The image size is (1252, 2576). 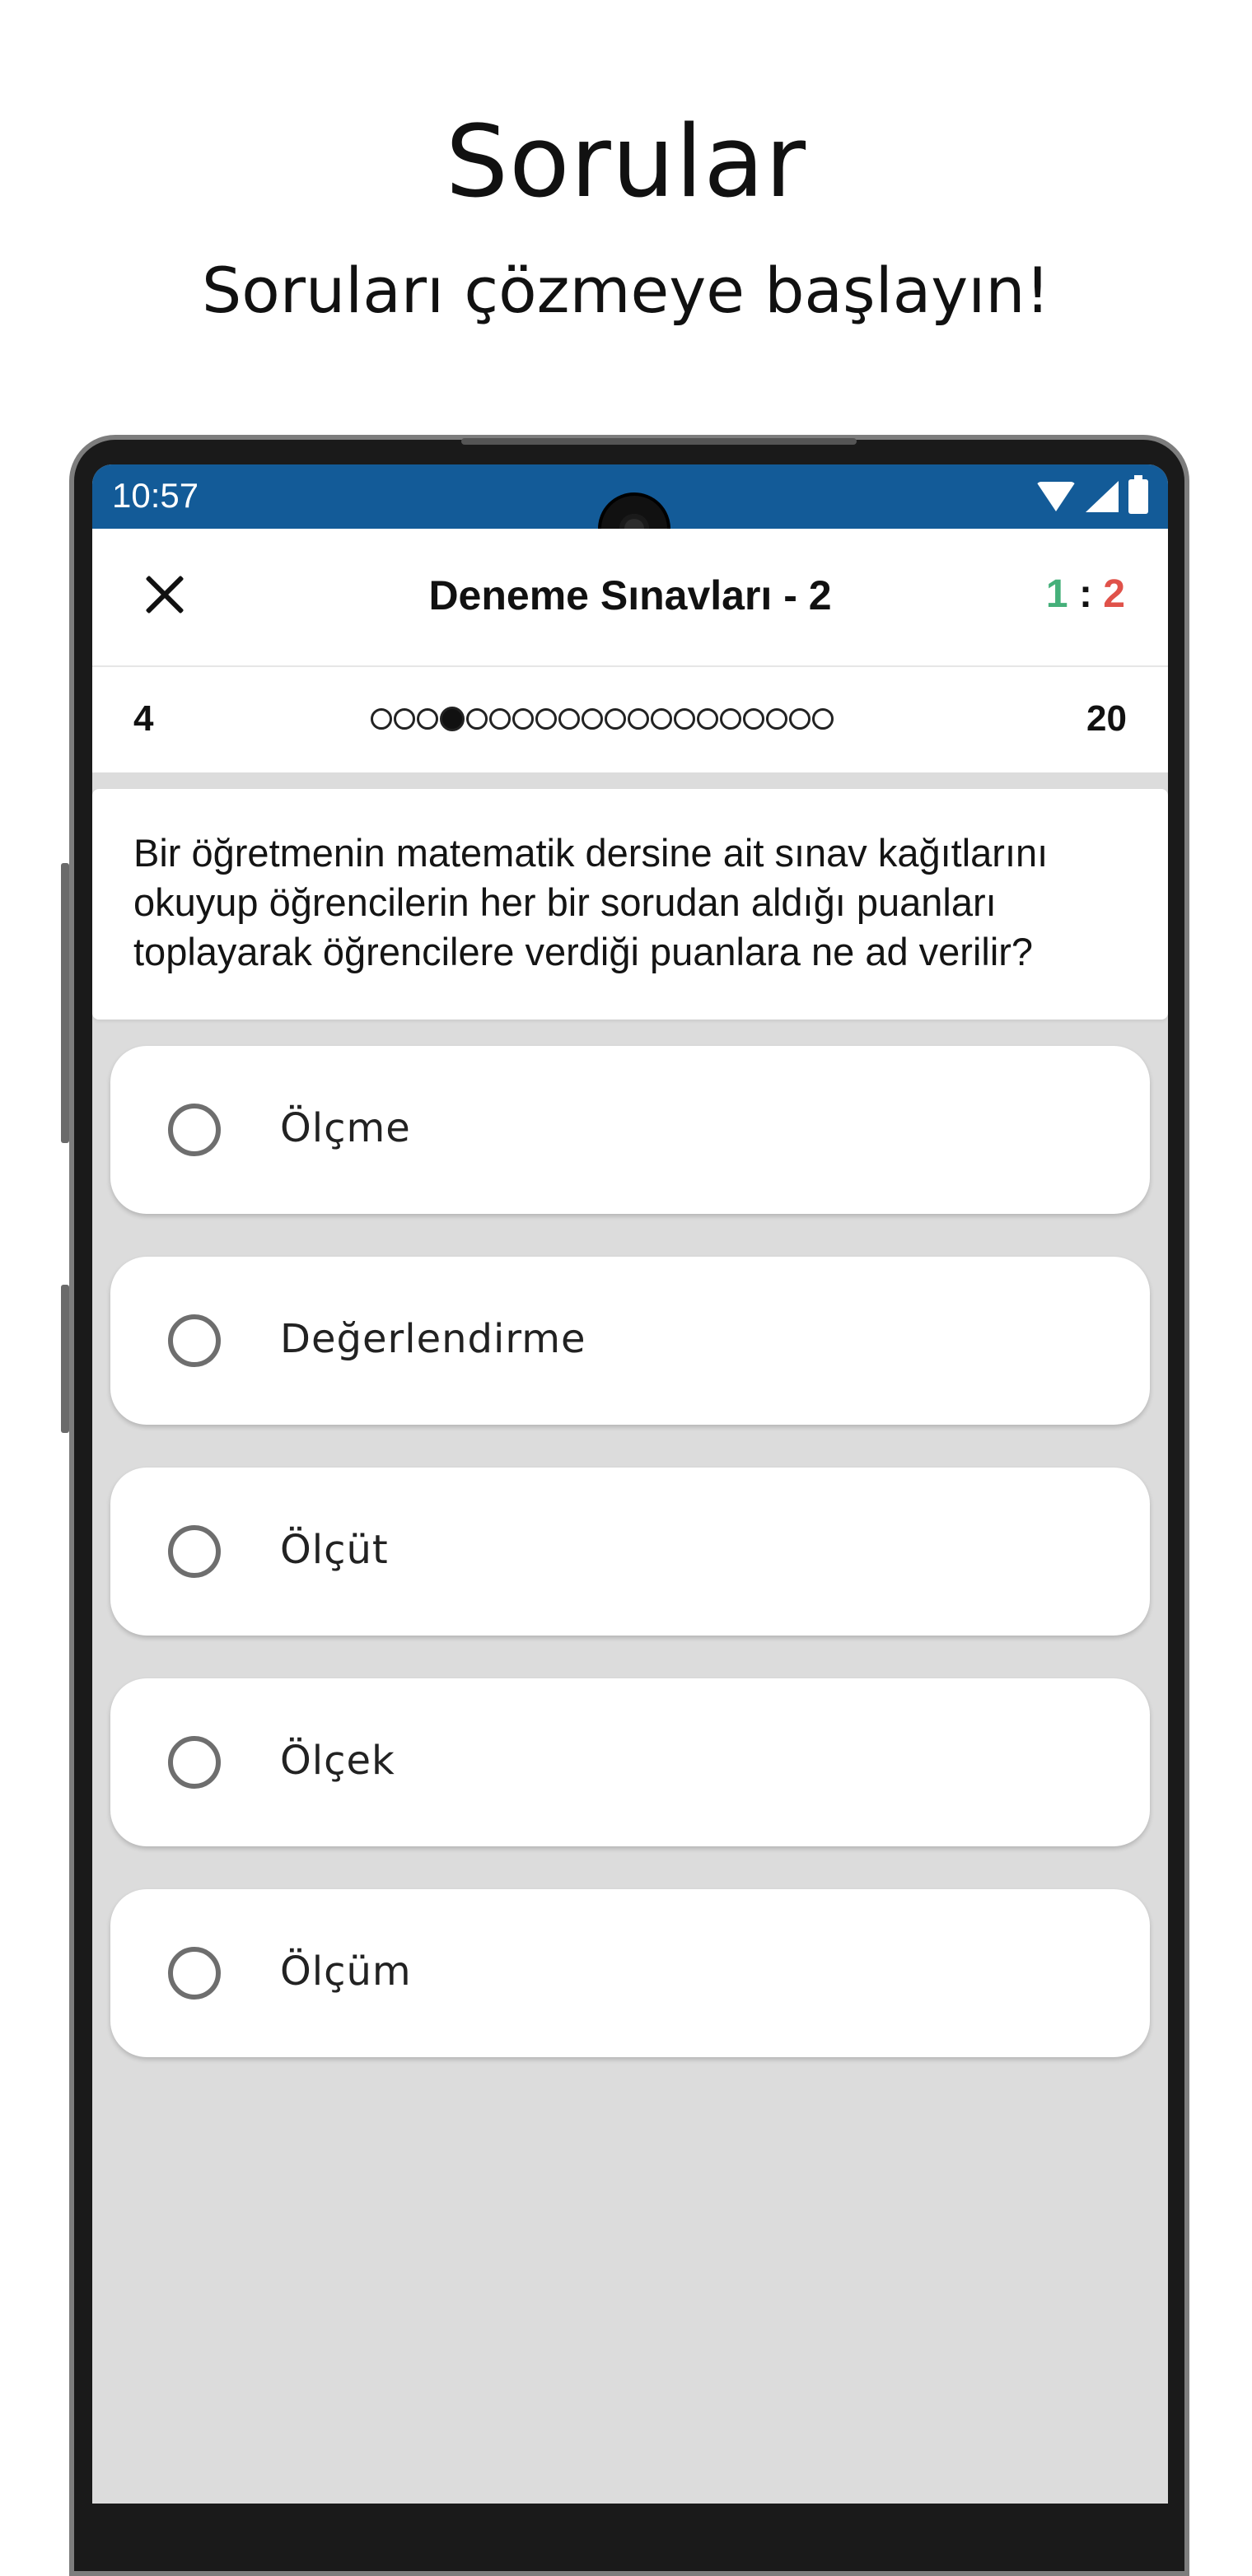 I want to click on progress-dots, so click(x=602, y=721).